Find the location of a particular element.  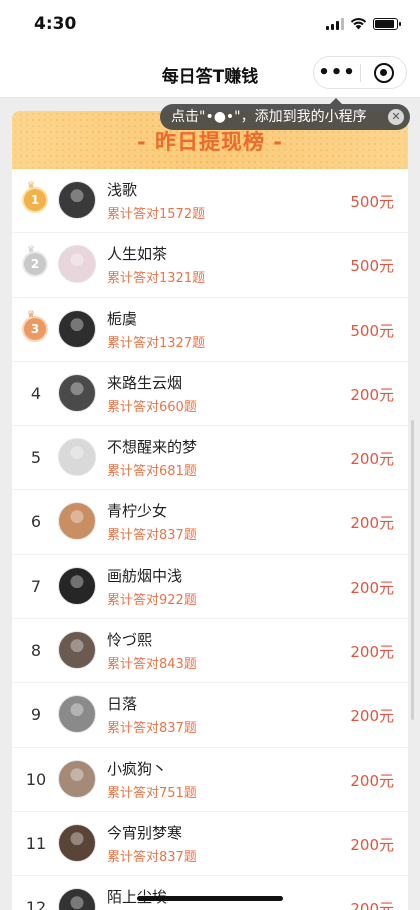

more-button: ••• is located at coordinates (337, 73).